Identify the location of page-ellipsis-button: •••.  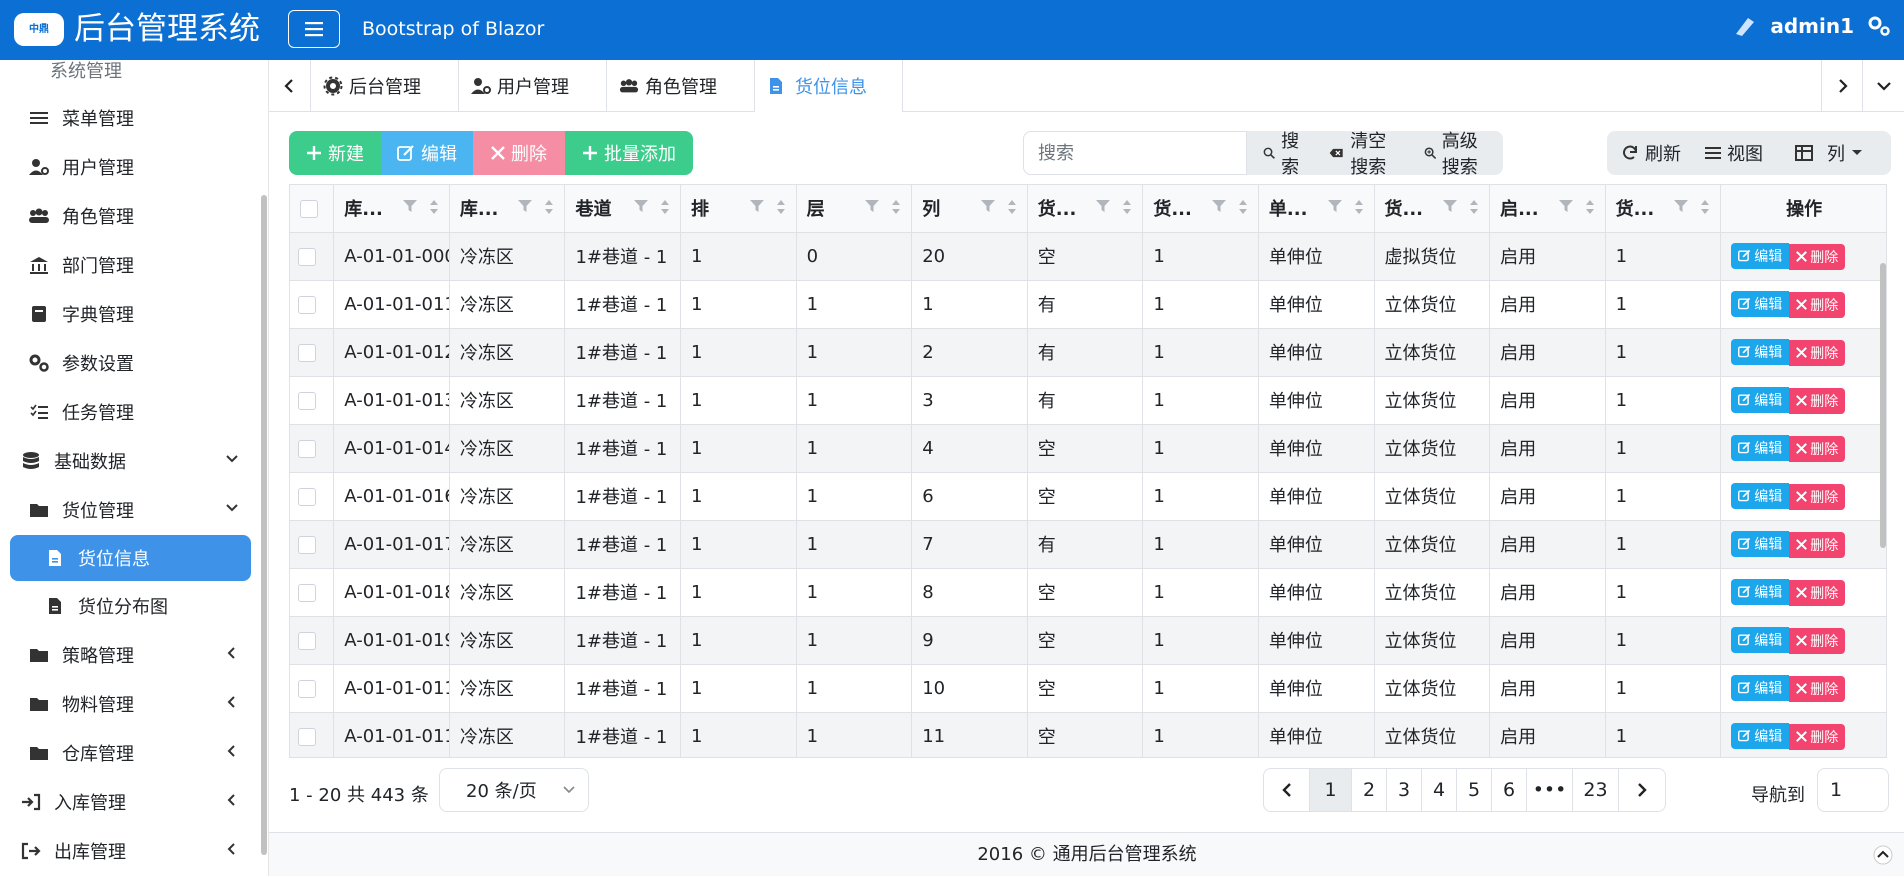
(1550, 790).